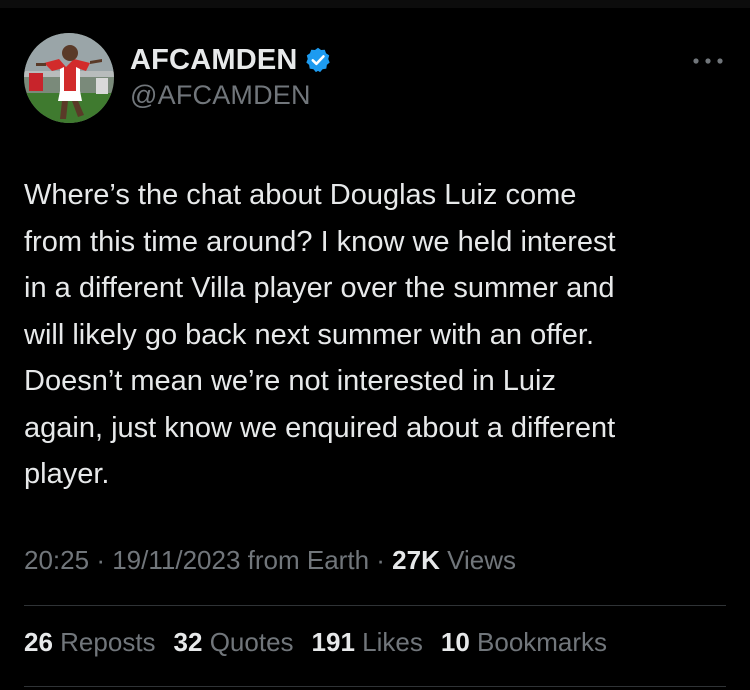  I want to click on stat-bookmarks: 10 Bookmarks, so click(524, 642).